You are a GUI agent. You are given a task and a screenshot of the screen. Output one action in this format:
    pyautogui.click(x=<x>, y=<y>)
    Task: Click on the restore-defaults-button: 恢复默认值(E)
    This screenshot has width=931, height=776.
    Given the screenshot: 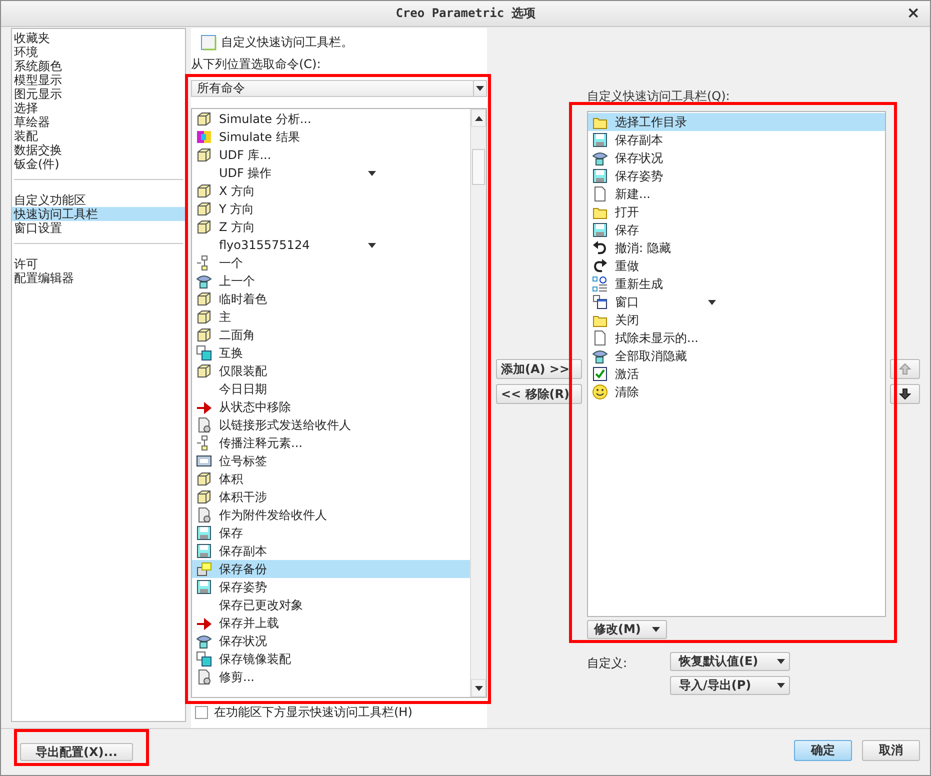 What is the action you would take?
    pyautogui.click(x=730, y=661)
    